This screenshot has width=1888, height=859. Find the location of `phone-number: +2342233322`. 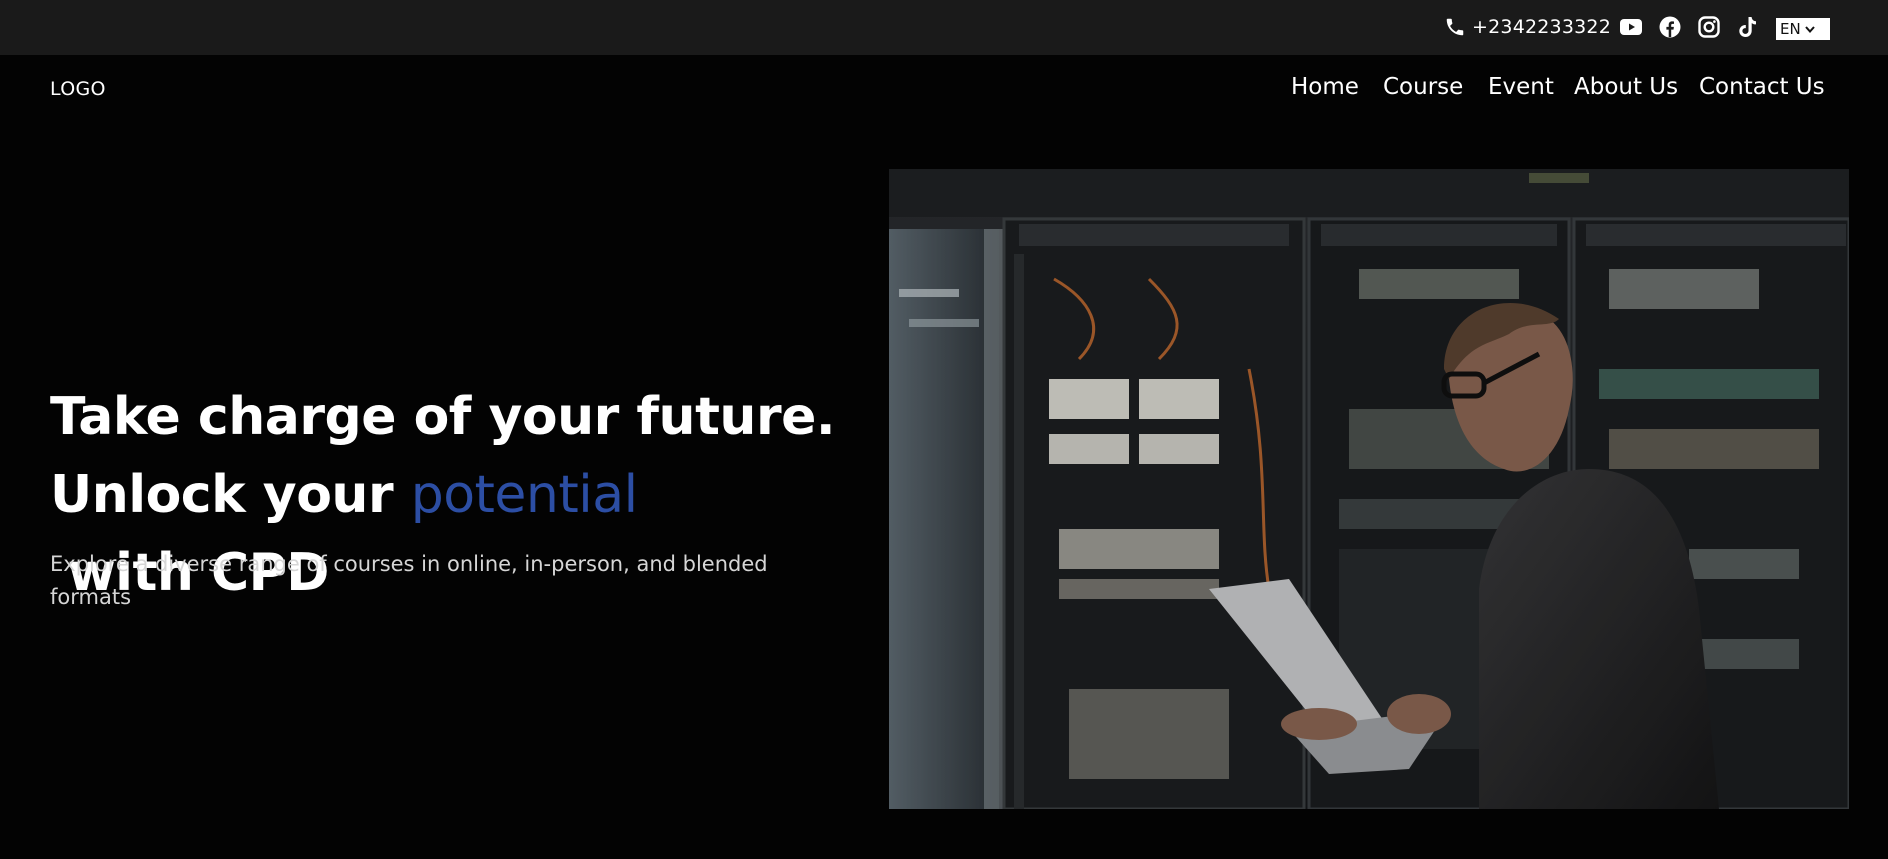

phone-number: +2342233322 is located at coordinates (1542, 27).